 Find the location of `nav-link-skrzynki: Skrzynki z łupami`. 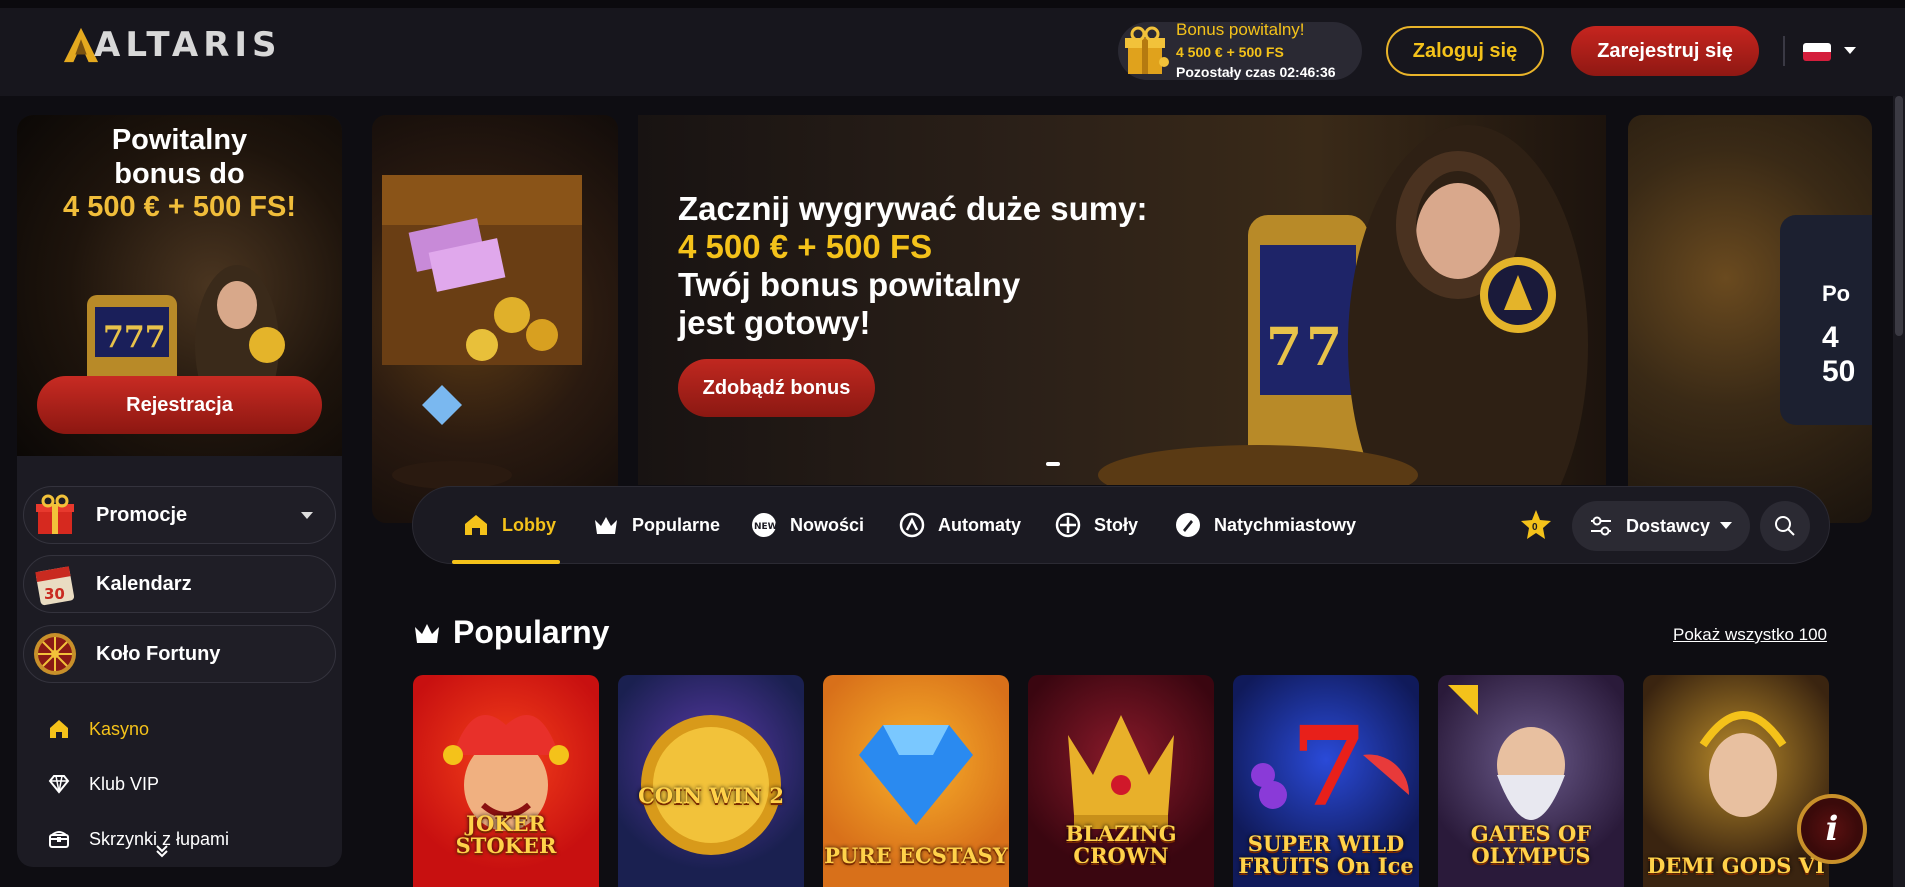

nav-link-skrzynki: Skrzynki z łupami is located at coordinates (138, 839).